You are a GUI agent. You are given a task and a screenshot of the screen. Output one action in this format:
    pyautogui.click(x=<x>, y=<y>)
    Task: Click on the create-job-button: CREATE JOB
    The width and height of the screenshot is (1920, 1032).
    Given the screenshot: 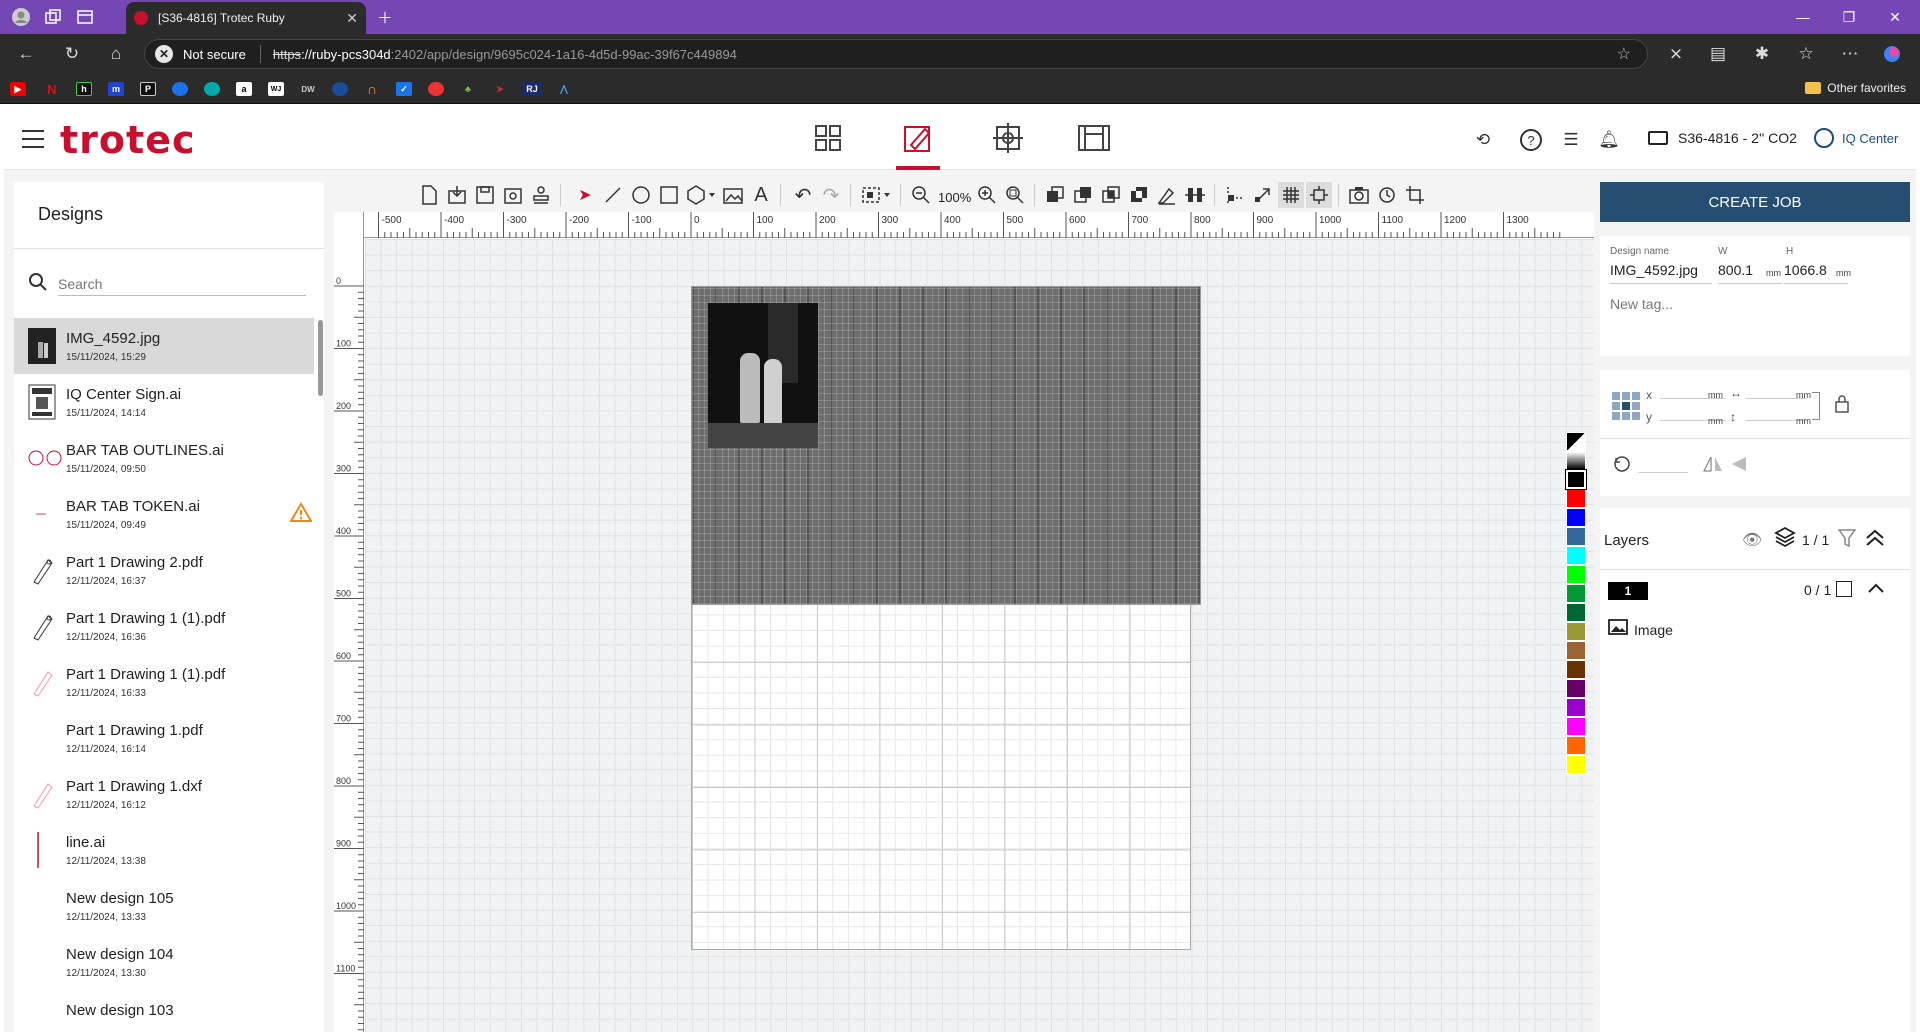 What is the action you would take?
    pyautogui.click(x=1755, y=202)
    